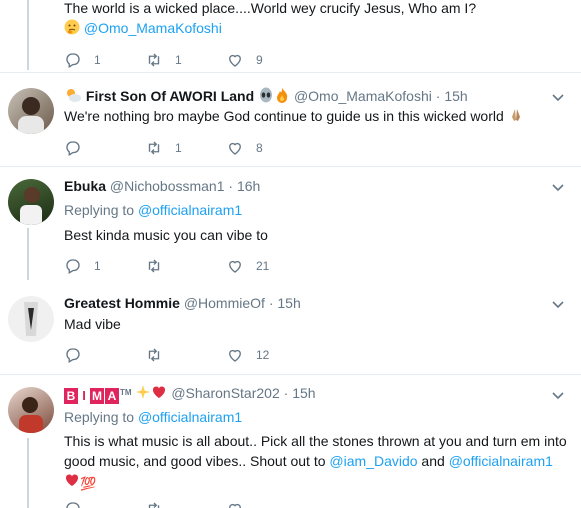 This screenshot has width=581, height=508. What do you see at coordinates (373, 461) in the screenshot?
I see `mention-link: @iam_Davido` at bounding box center [373, 461].